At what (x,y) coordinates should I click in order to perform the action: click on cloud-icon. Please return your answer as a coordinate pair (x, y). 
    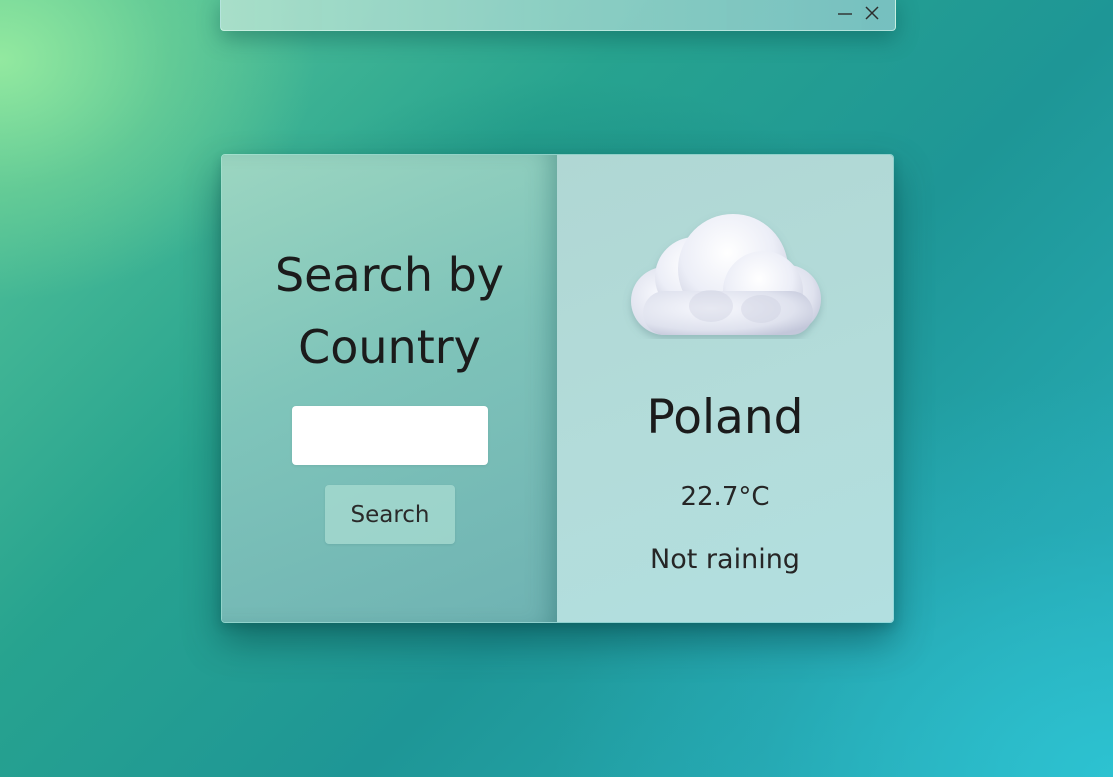
    Looking at the image, I should click on (724, 275).